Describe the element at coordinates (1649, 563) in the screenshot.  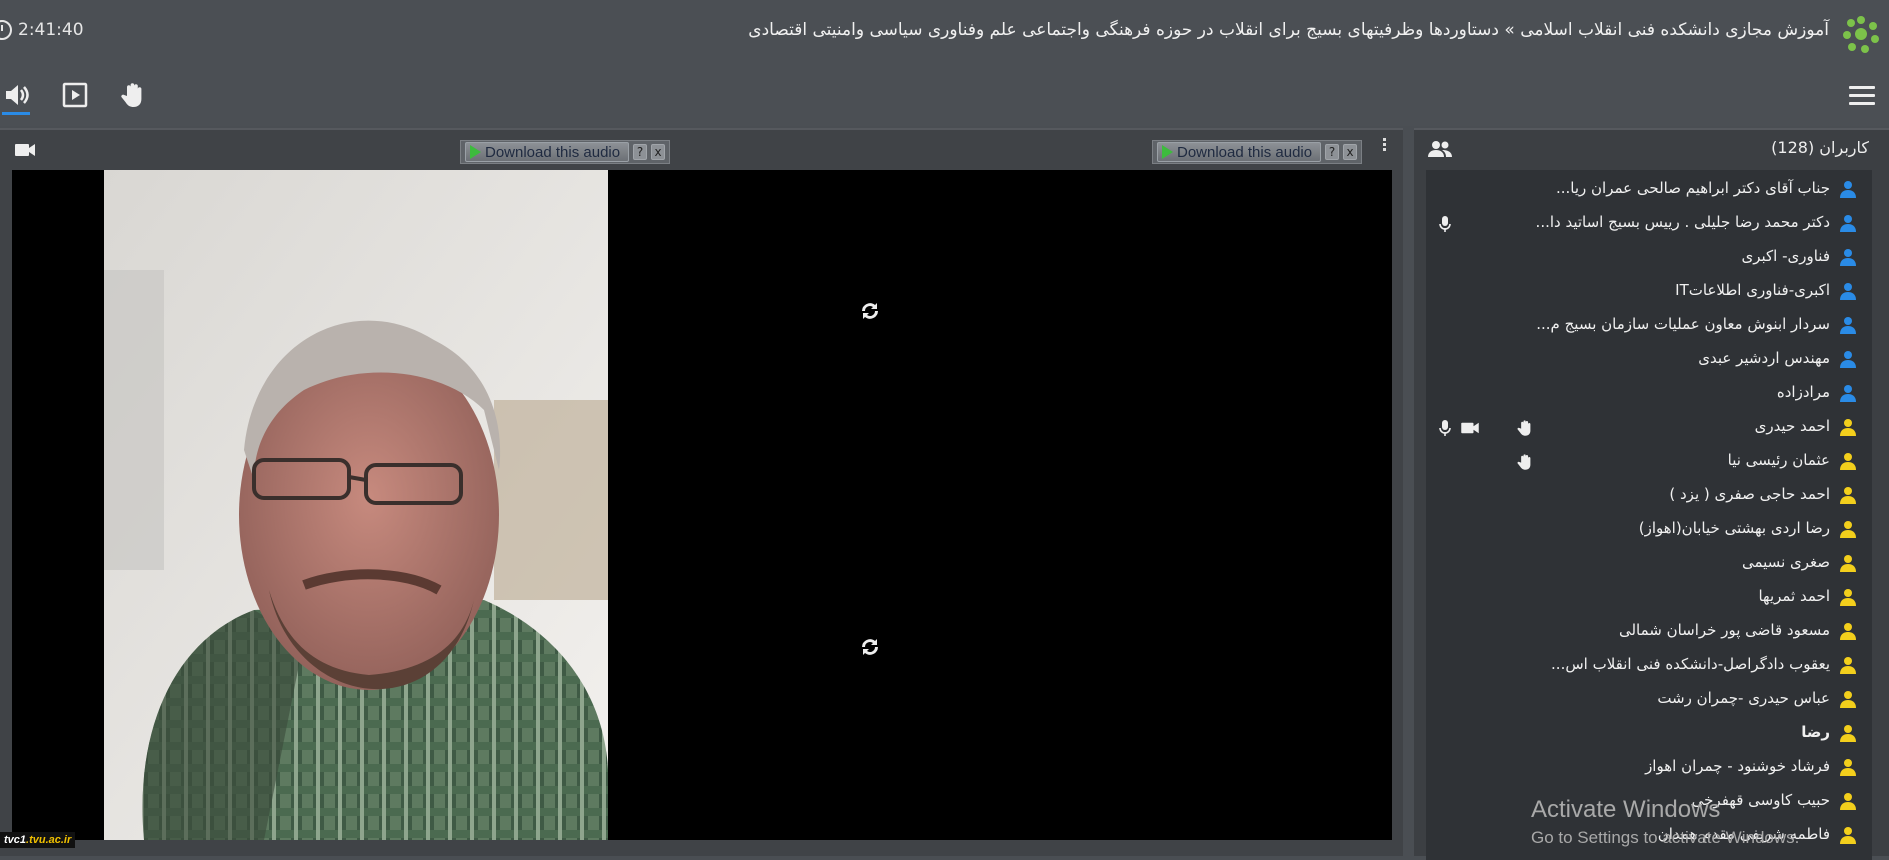
I see `user-list-item: صغری نسیمی` at that location.